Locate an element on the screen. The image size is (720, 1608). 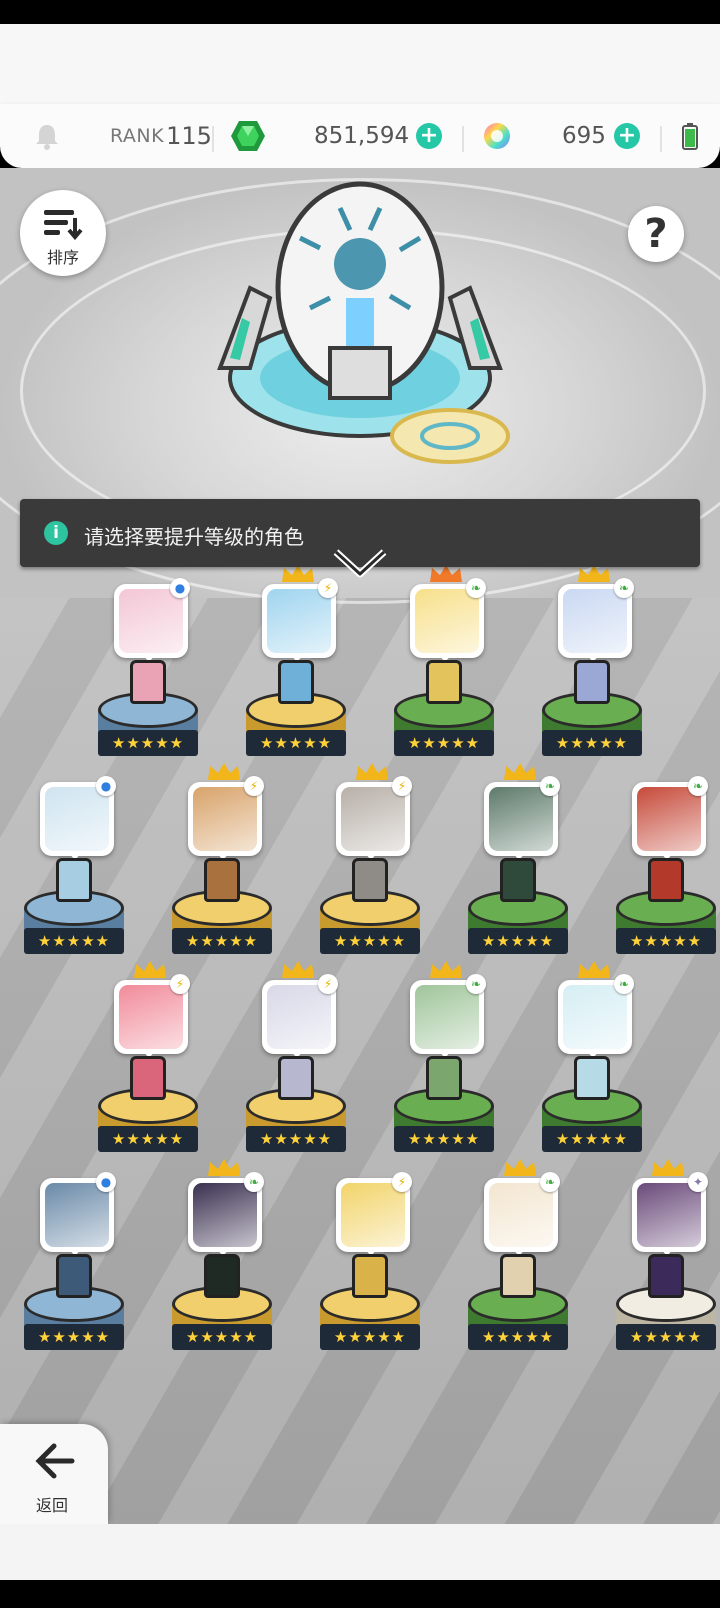
sort-button: 排序 is located at coordinates (63, 233).